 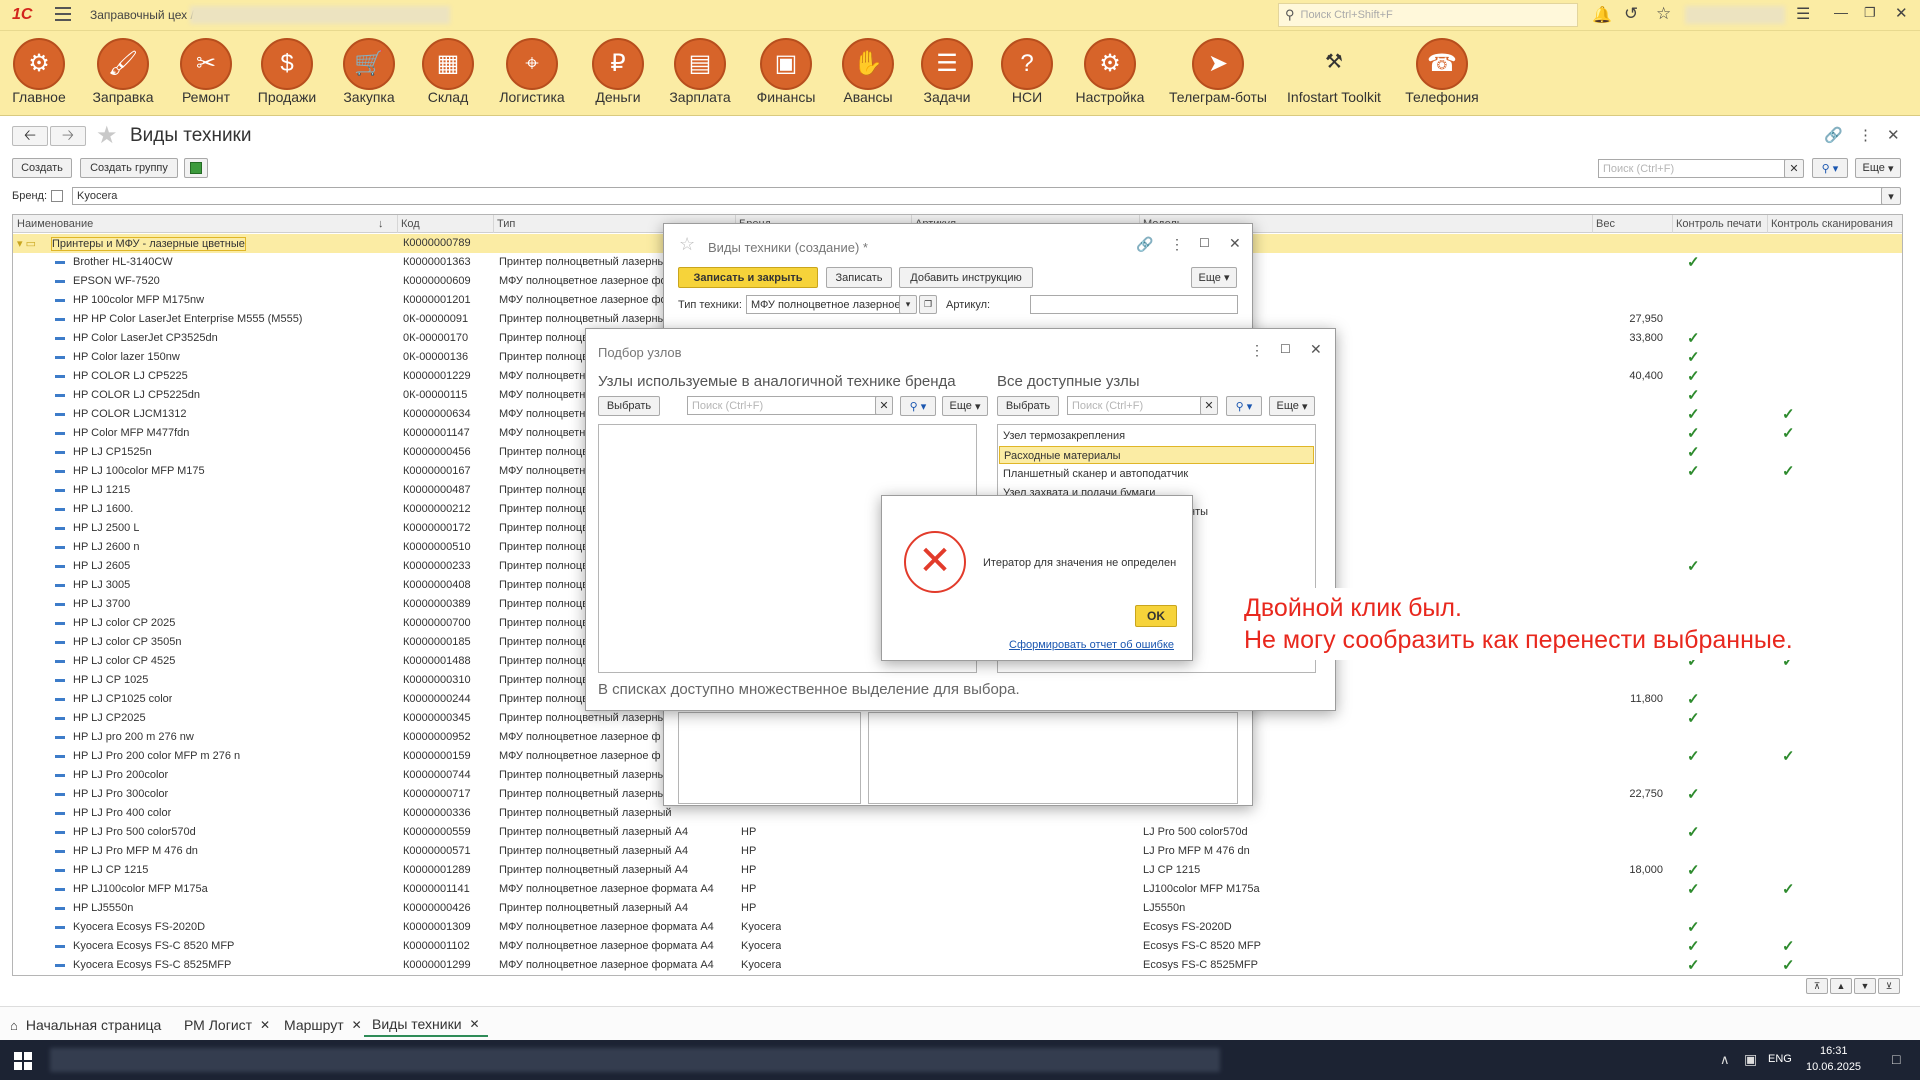 What do you see at coordinates (965, 406) in the screenshot?
I see `left-more-button: Еще ▾` at bounding box center [965, 406].